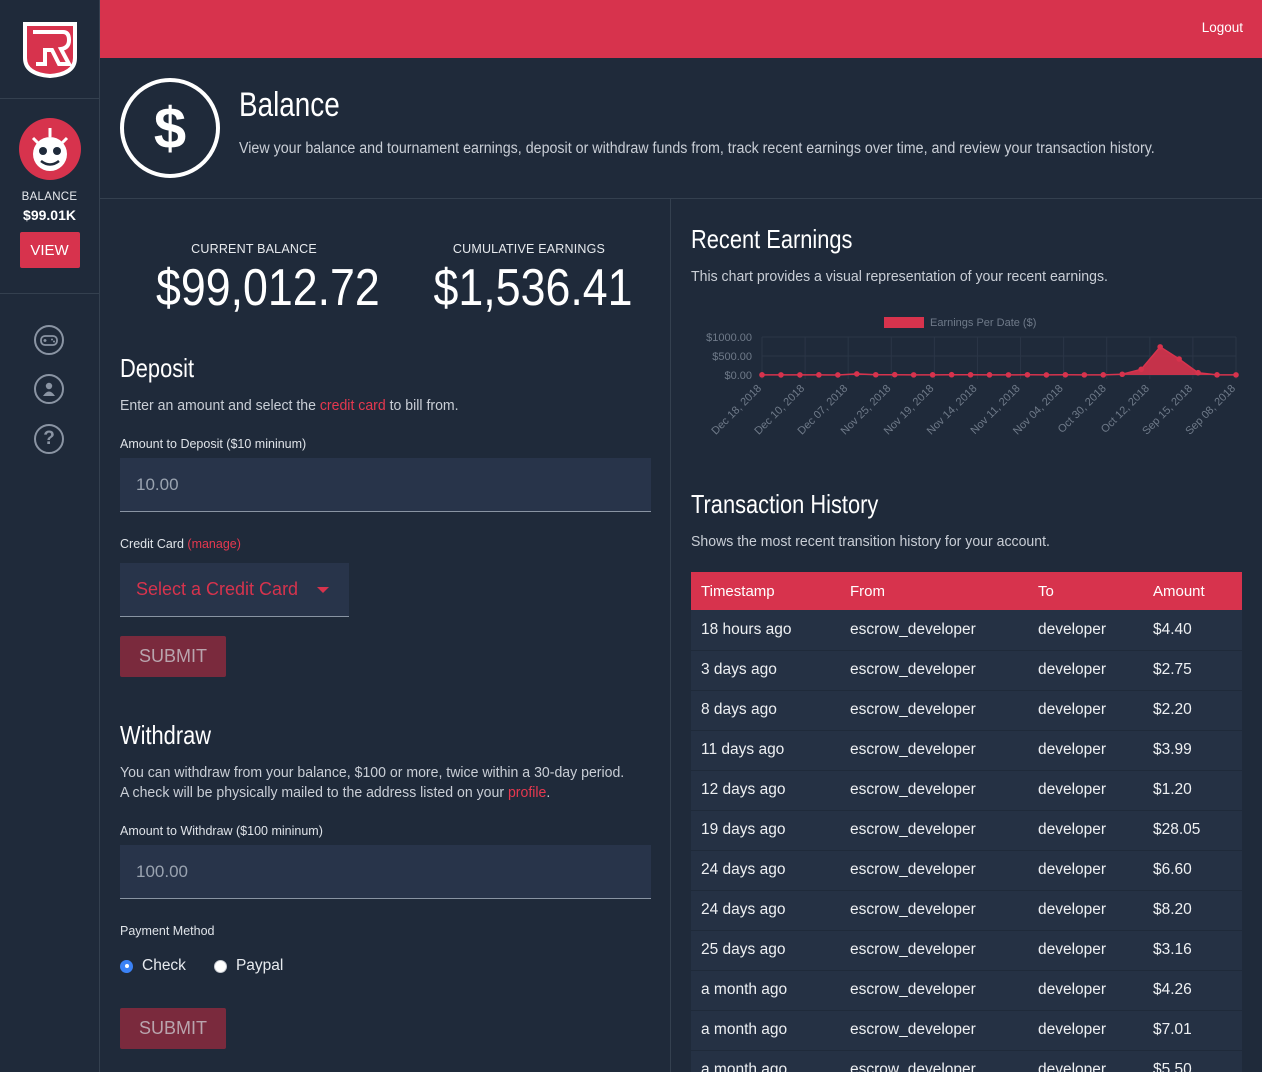 This screenshot has width=1262, height=1072. What do you see at coordinates (1192, 1030) in the screenshot?
I see `table-cell: $7.01` at bounding box center [1192, 1030].